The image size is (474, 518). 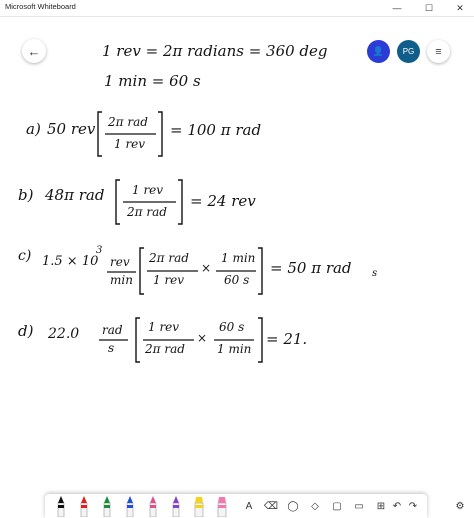 I want to click on pen-pink-button, so click(x=153, y=506).